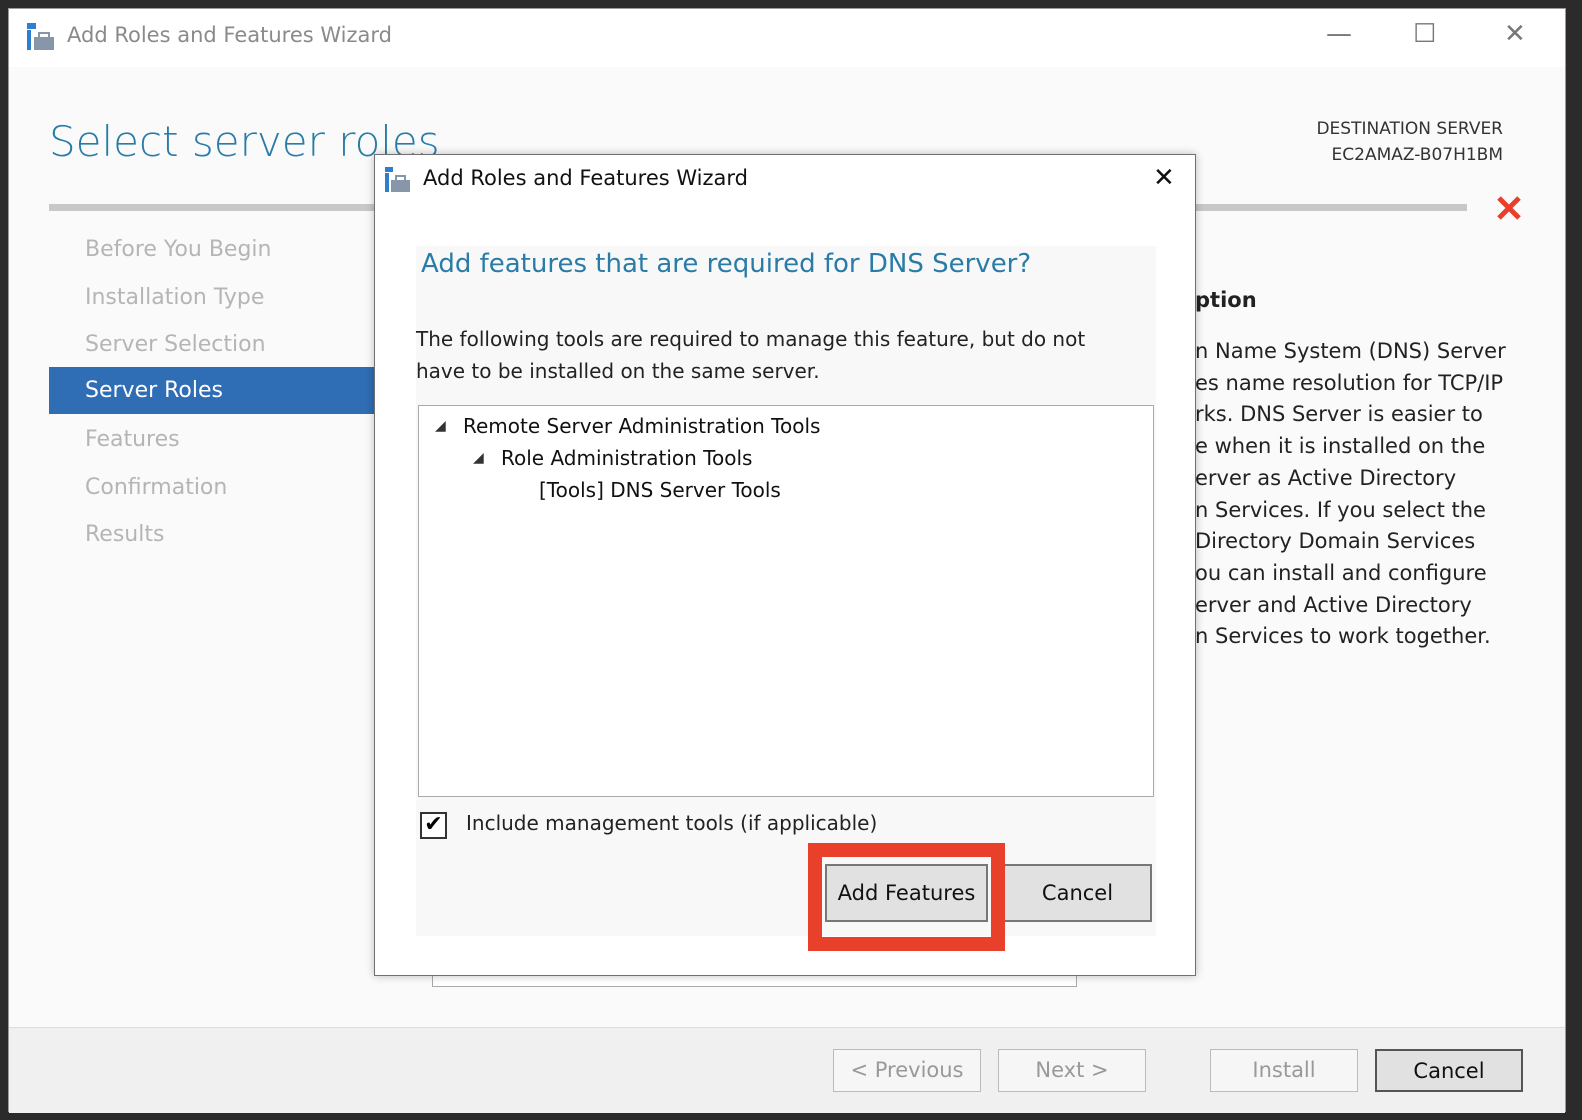  What do you see at coordinates (1449, 1070) in the screenshot?
I see `cancel-button: Cancel` at bounding box center [1449, 1070].